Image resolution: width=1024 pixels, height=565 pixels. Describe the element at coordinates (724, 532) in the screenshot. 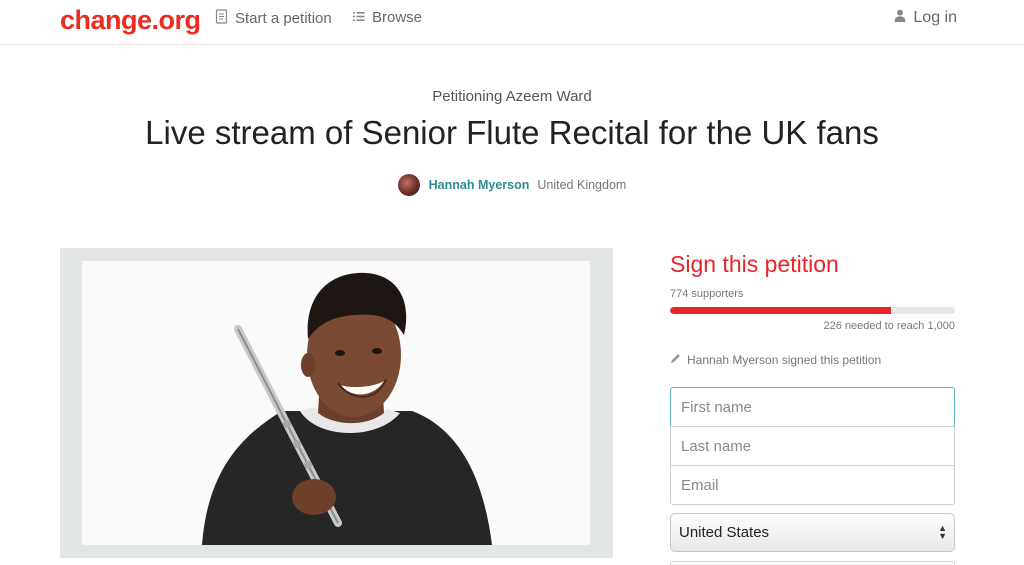

I see `country-select-value: United States` at that location.